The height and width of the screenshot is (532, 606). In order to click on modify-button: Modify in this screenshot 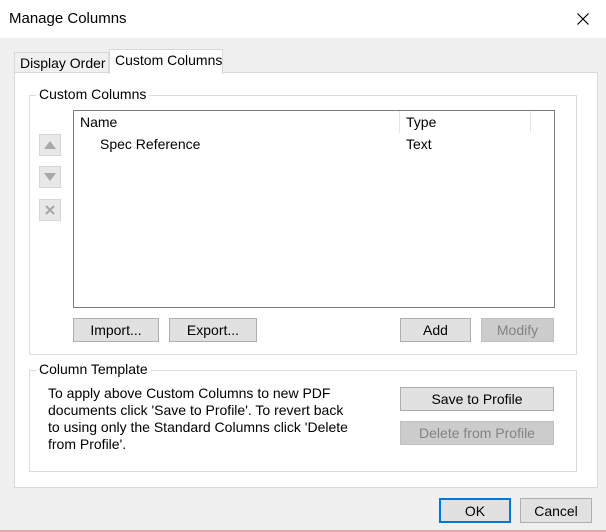, I will do `click(517, 330)`.